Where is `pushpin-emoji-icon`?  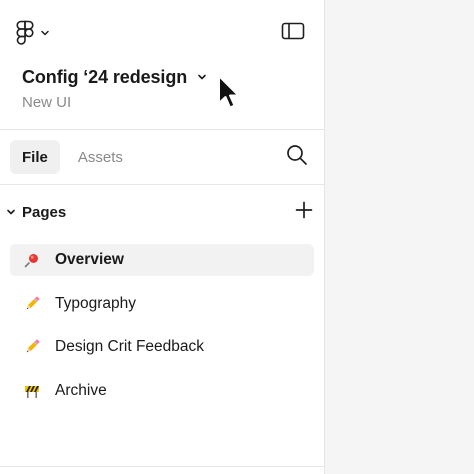
pushpin-emoji-icon is located at coordinates (32, 260).